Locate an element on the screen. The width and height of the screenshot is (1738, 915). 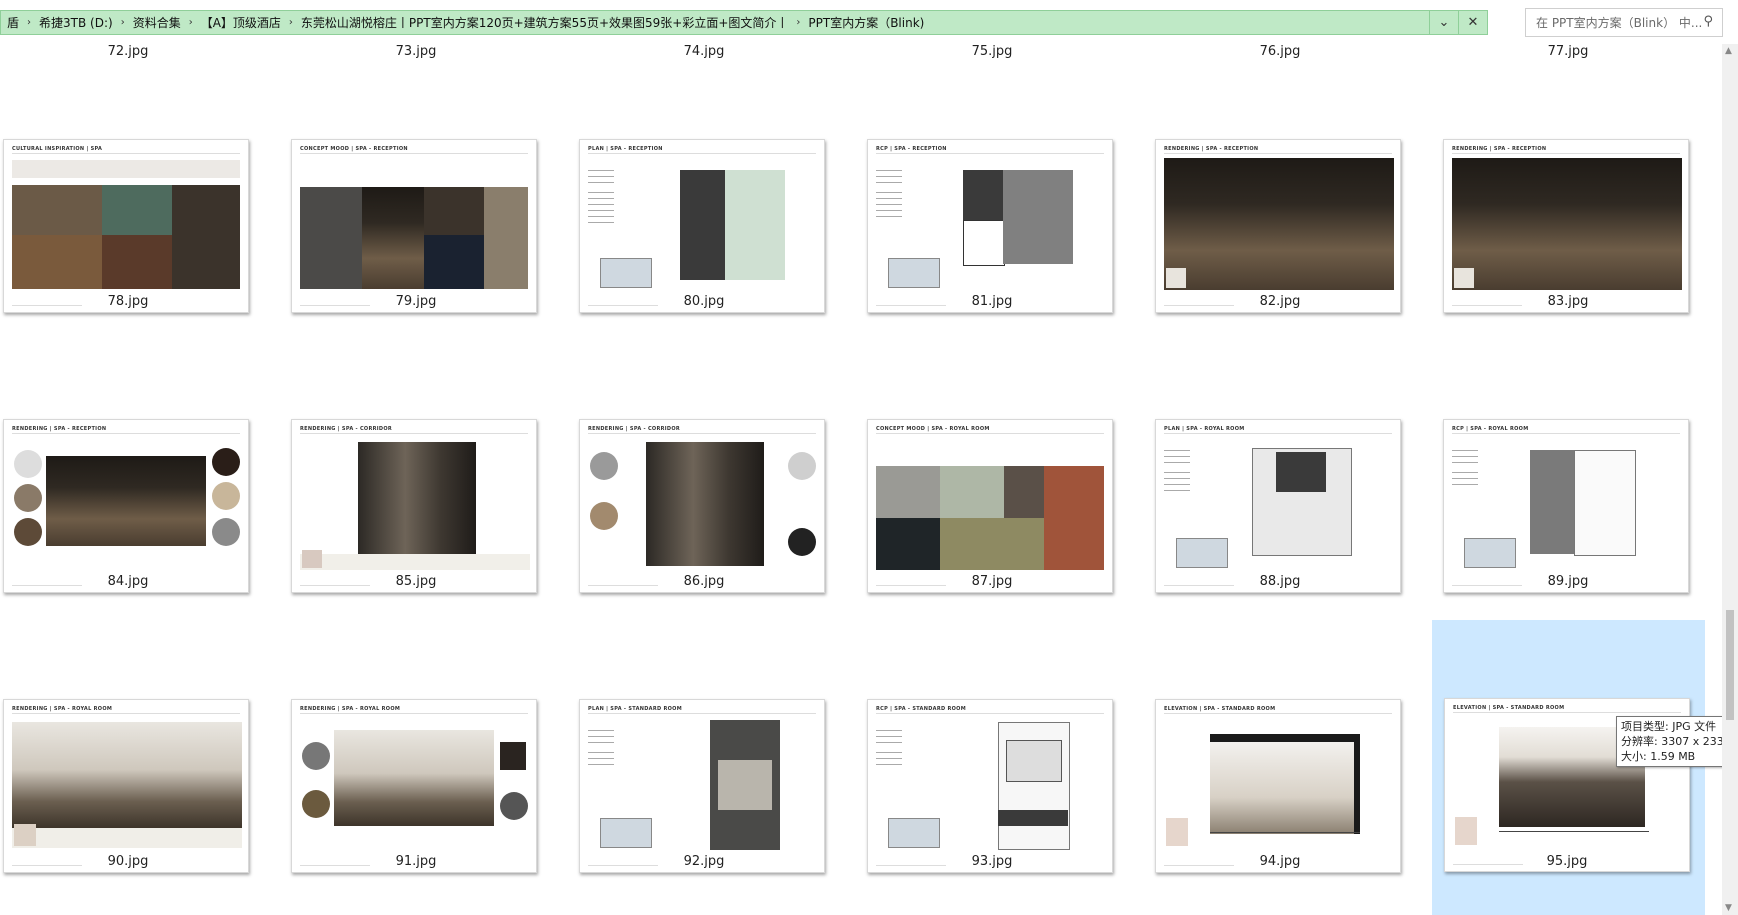
slide-title: PLAN | SPA - ROYAL ROOM is located at coordinates (1204, 429).